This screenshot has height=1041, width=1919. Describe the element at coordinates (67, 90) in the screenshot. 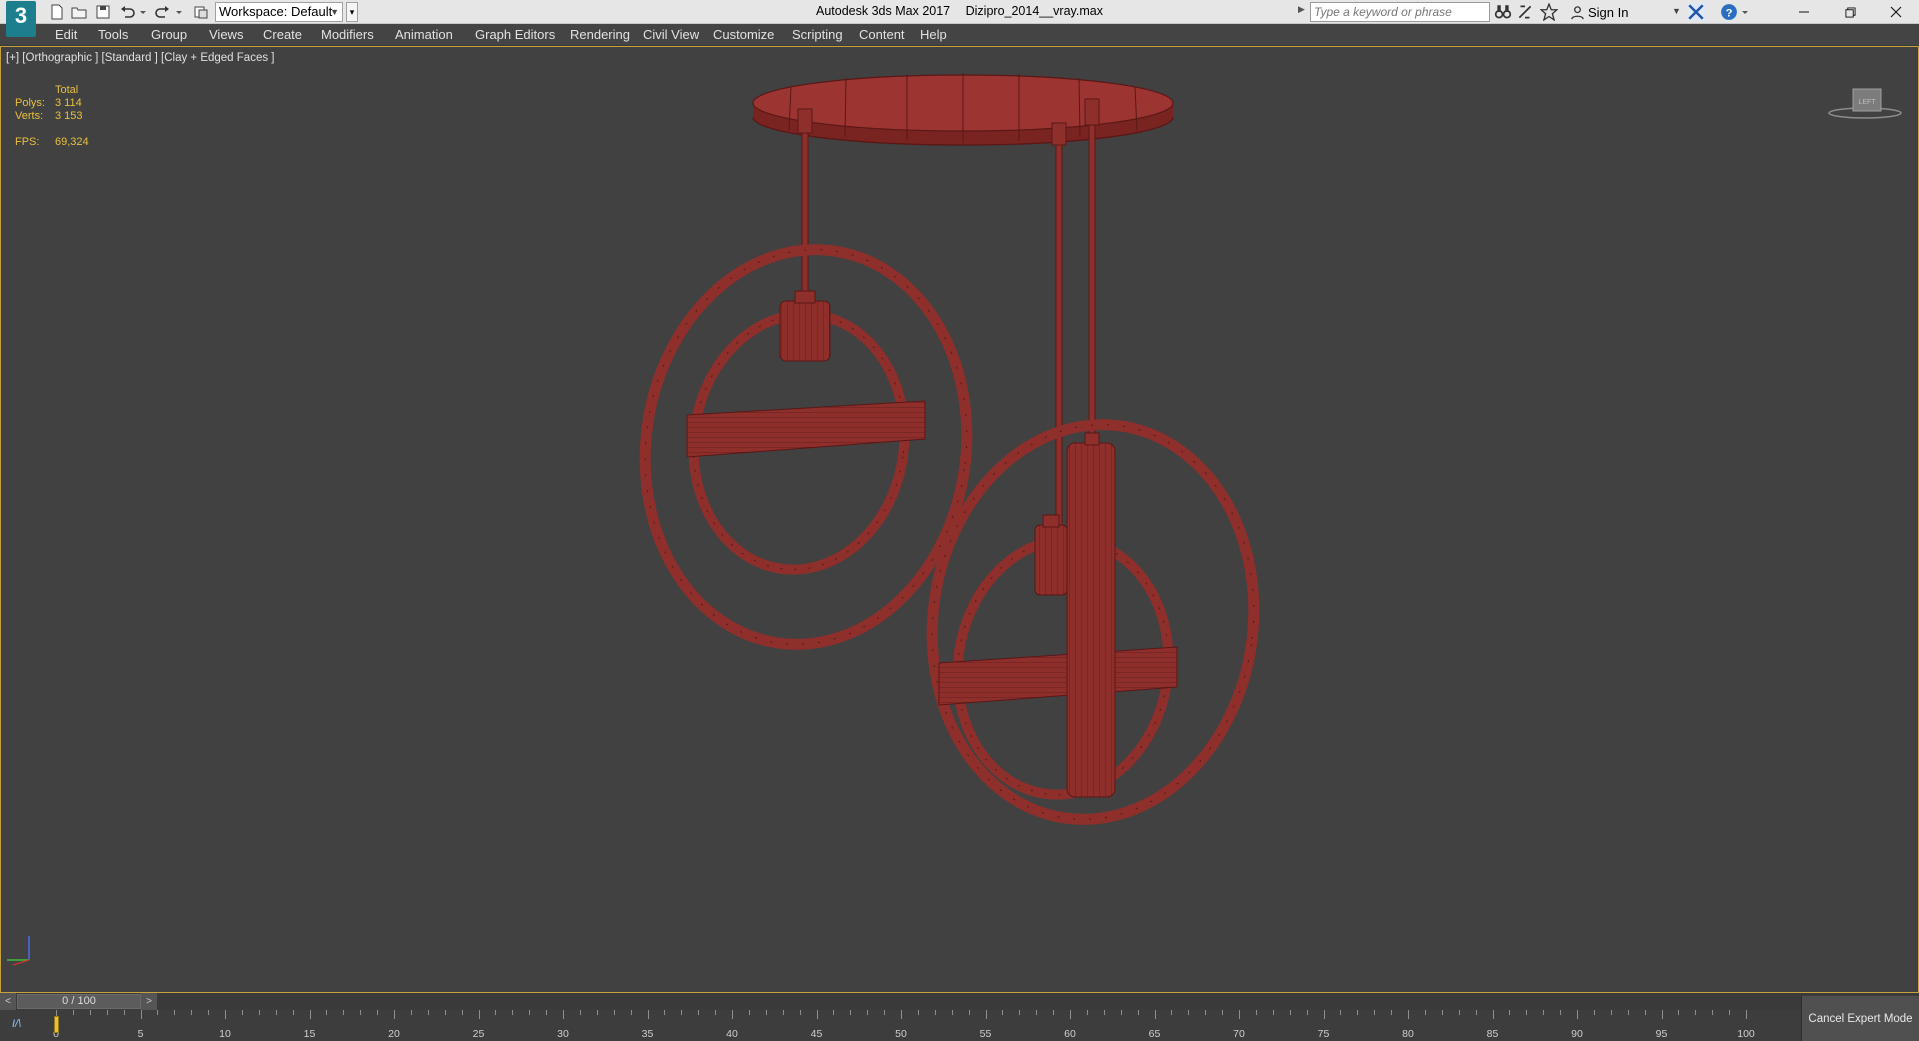

I see `stats-header: Total` at that location.